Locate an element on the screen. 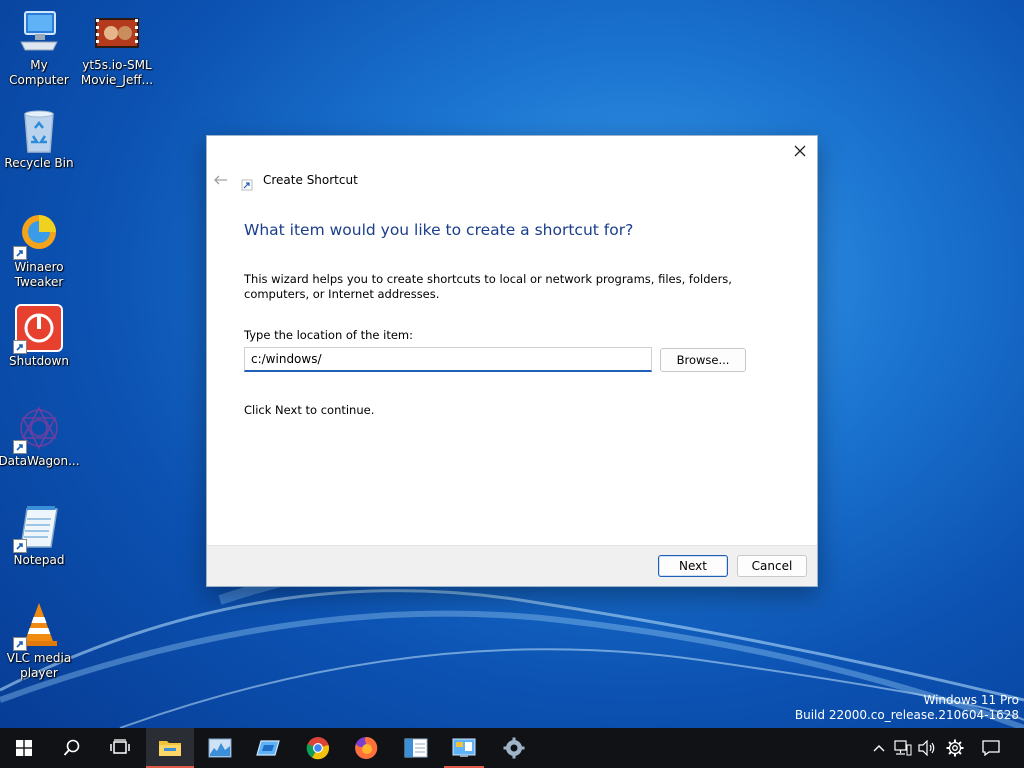 This screenshot has width=1024, height=768. chrome-button is located at coordinates (318, 748).